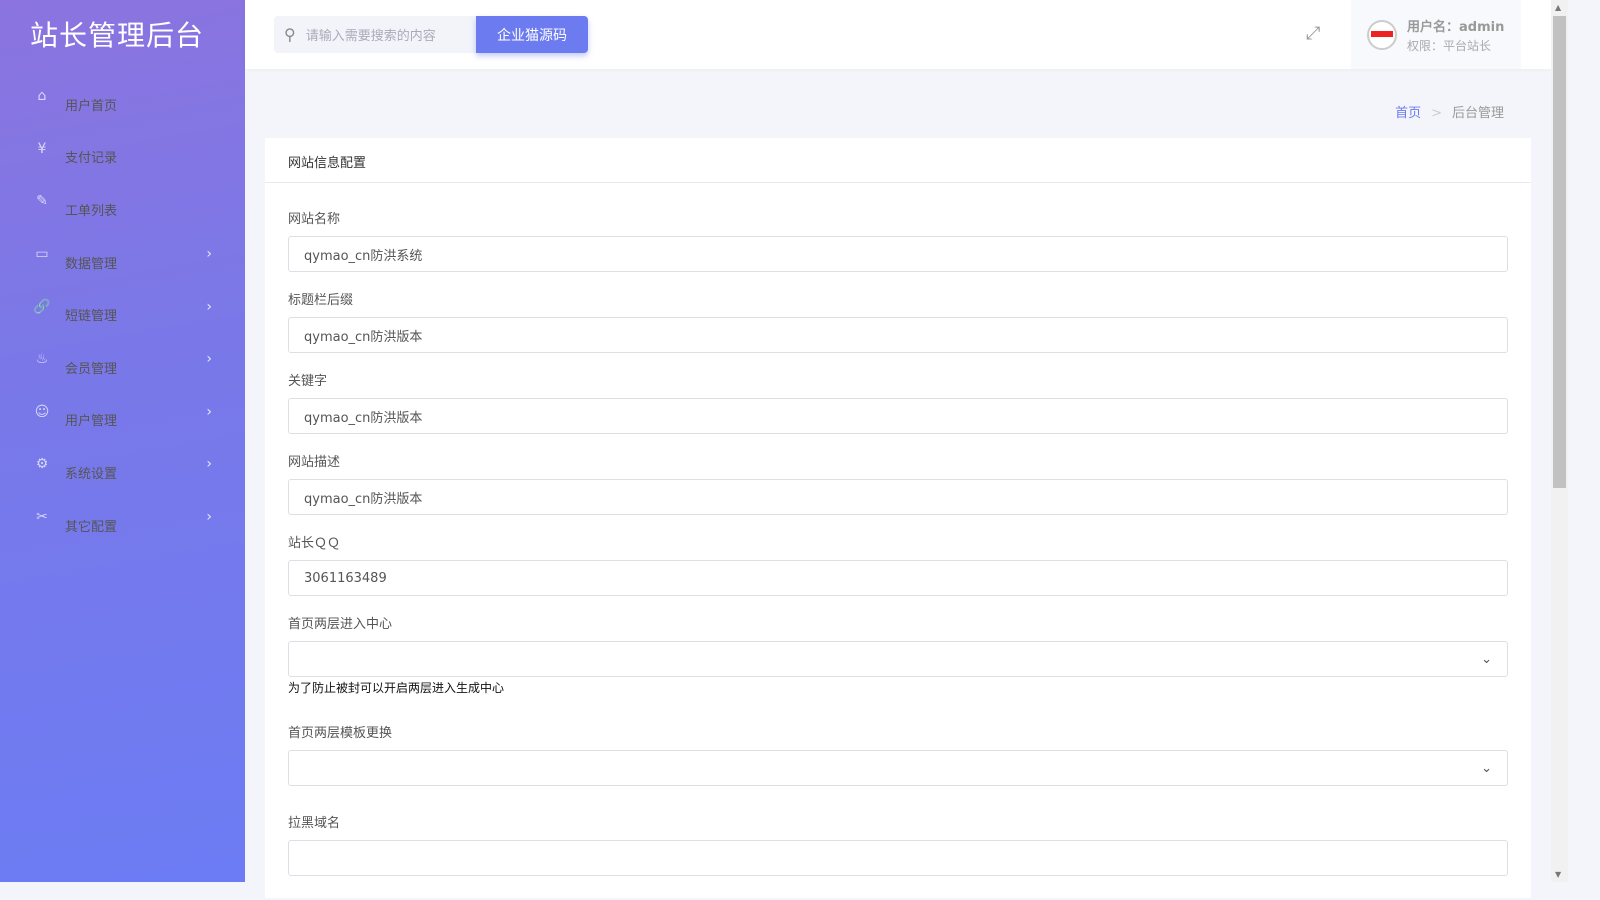  I want to click on sidebar-item-0: ⌂ 用户首页, so click(122, 96).